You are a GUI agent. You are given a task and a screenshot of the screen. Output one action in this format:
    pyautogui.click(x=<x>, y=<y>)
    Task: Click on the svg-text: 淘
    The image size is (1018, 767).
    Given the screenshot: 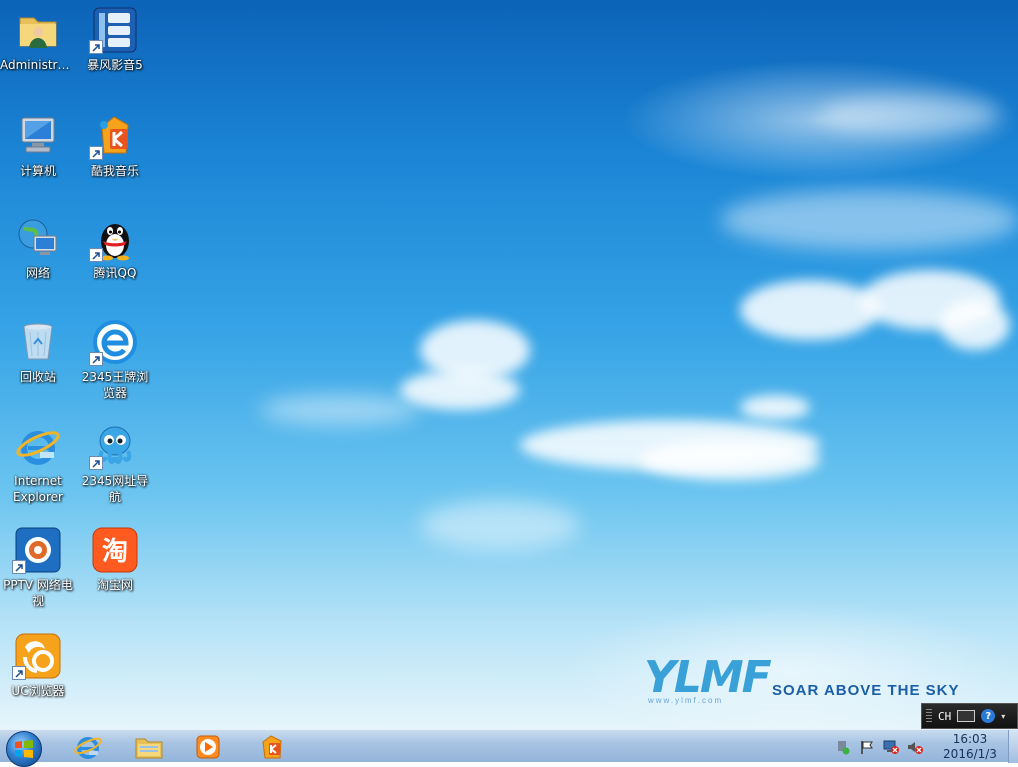 What is the action you would take?
    pyautogui.click(x=115, y=552)
    